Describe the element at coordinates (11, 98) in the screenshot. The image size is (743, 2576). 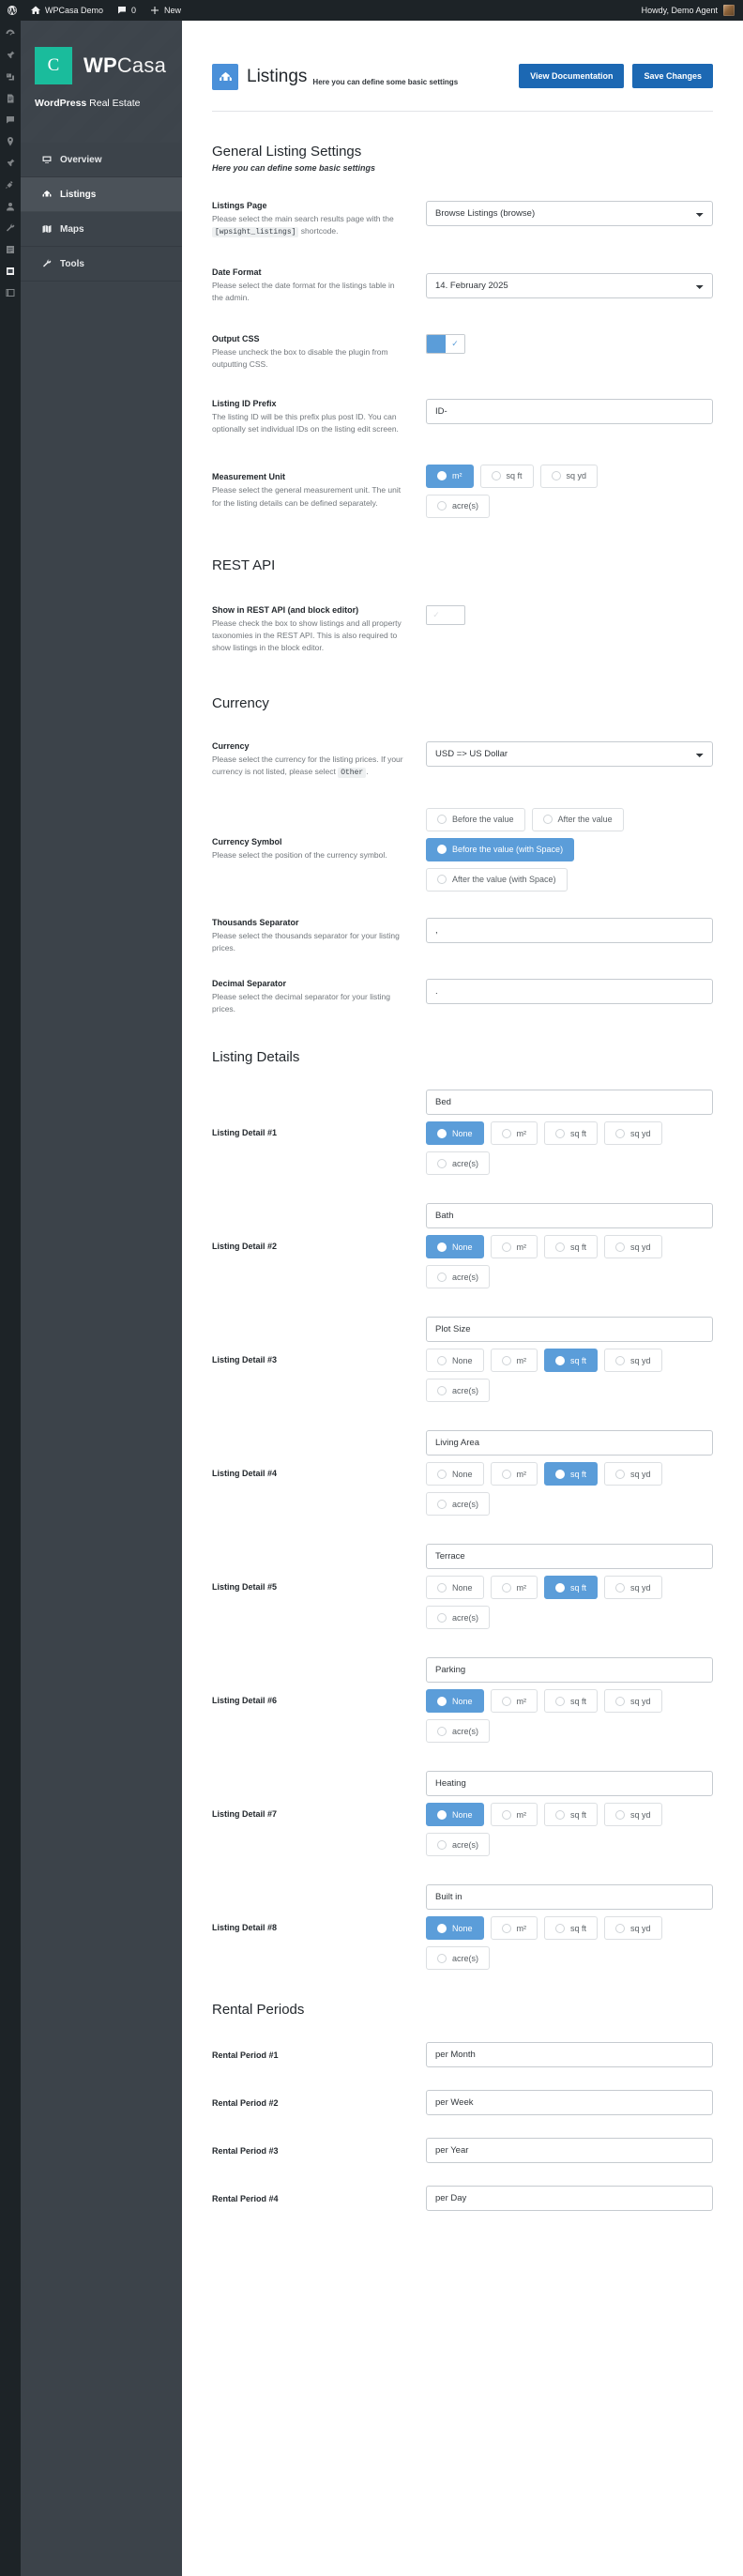
I see `pages-icon` at that location.